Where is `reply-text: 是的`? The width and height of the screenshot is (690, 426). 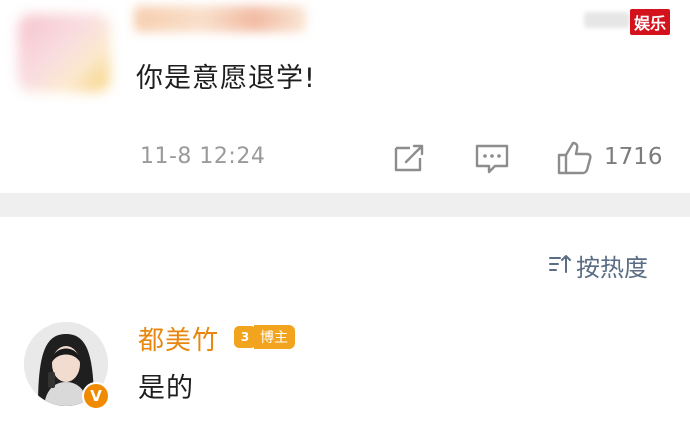 reply-text: 是的 is located at coordinates (166, 388).